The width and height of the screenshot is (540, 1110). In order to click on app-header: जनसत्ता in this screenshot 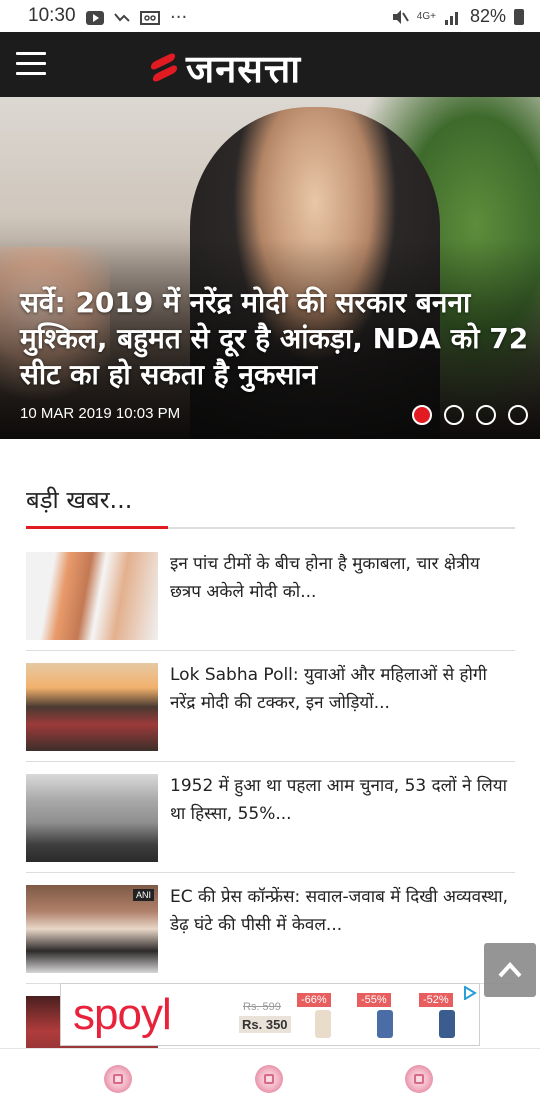, I will do `click(270, 64)`.